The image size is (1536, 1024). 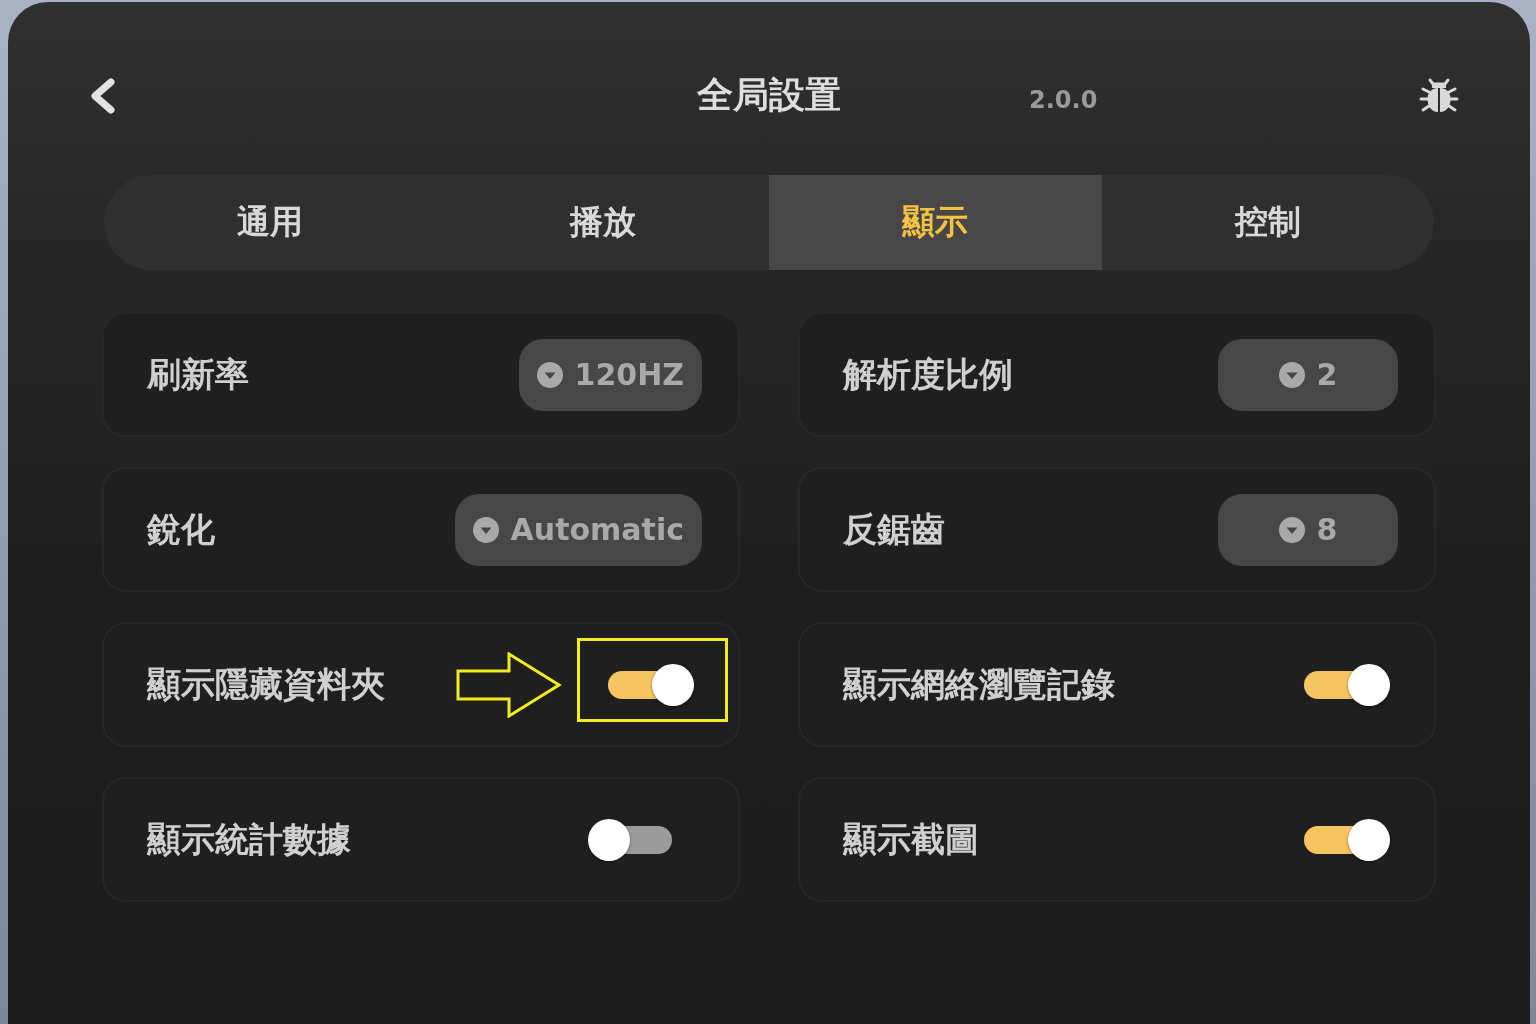 What do you see at coordinates (198, 374) in the screenshot?
I see `setting-label: 刷新率` at bounding box center [198, 374].